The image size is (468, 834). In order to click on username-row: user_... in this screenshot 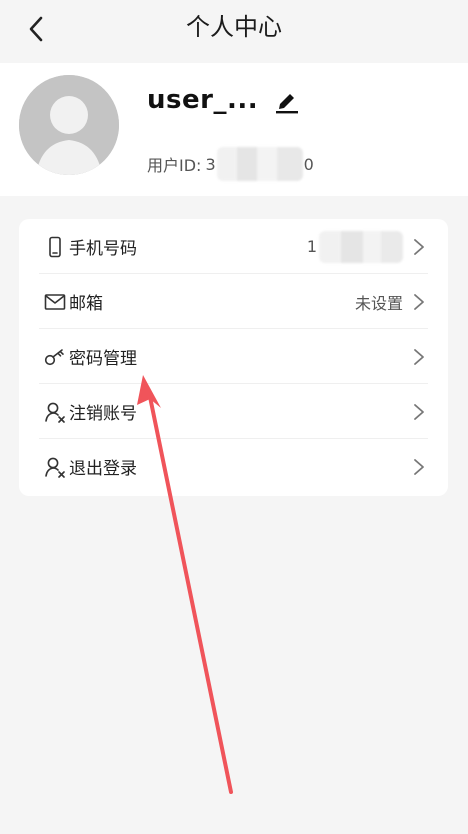, I will do `click(223, 100)`.